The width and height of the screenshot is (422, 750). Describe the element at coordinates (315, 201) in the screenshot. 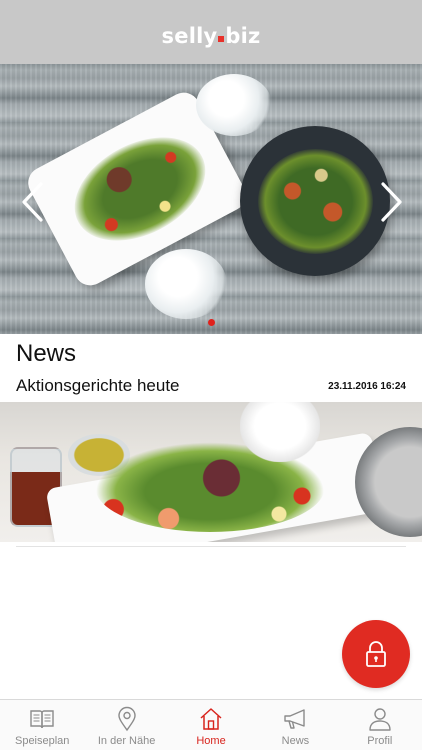

I see `hero-salad-right` at that location.